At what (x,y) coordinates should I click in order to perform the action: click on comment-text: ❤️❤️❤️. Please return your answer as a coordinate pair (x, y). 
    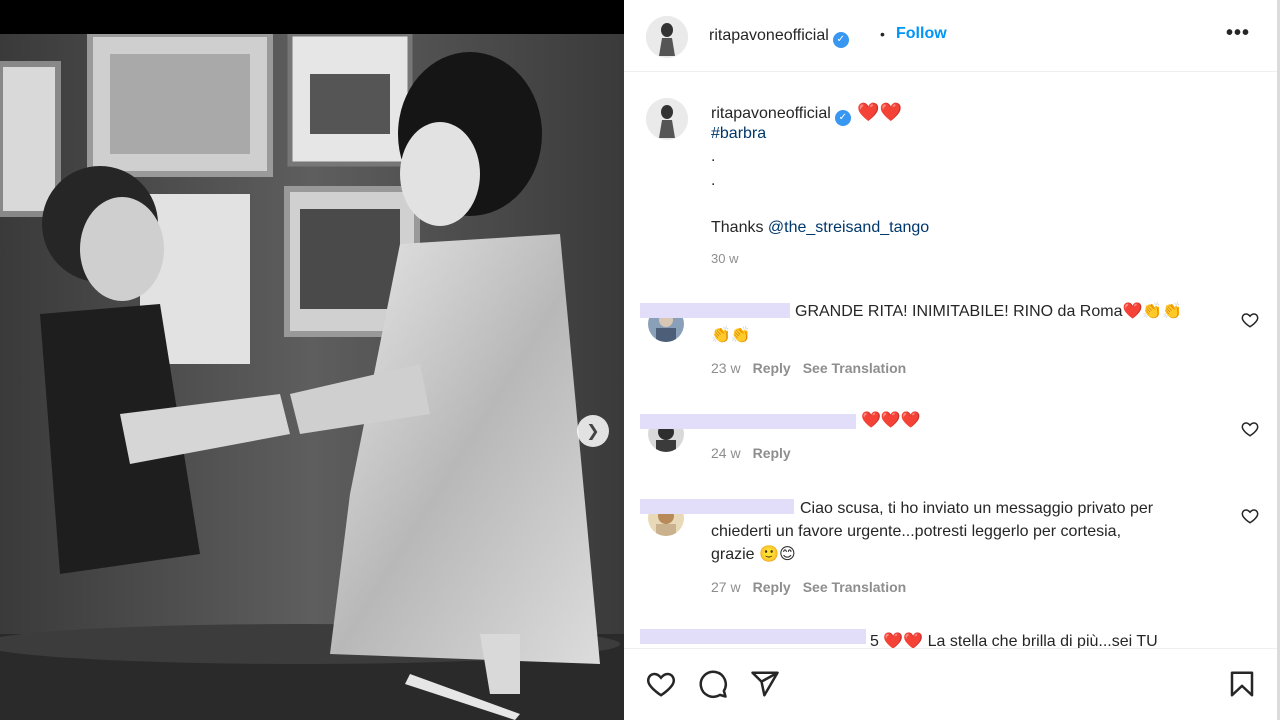
    Looking at the image, I should click on (891, 420).